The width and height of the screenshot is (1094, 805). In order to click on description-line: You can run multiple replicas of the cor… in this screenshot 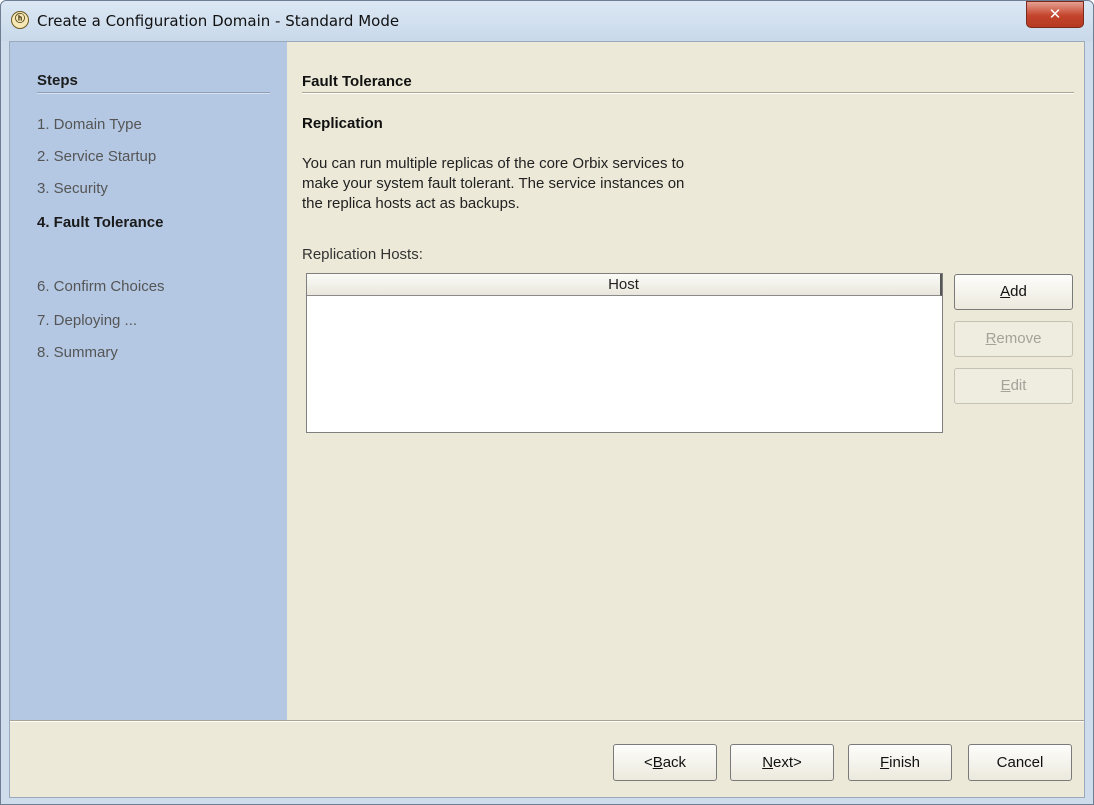, I will do `click(493, 163)`.